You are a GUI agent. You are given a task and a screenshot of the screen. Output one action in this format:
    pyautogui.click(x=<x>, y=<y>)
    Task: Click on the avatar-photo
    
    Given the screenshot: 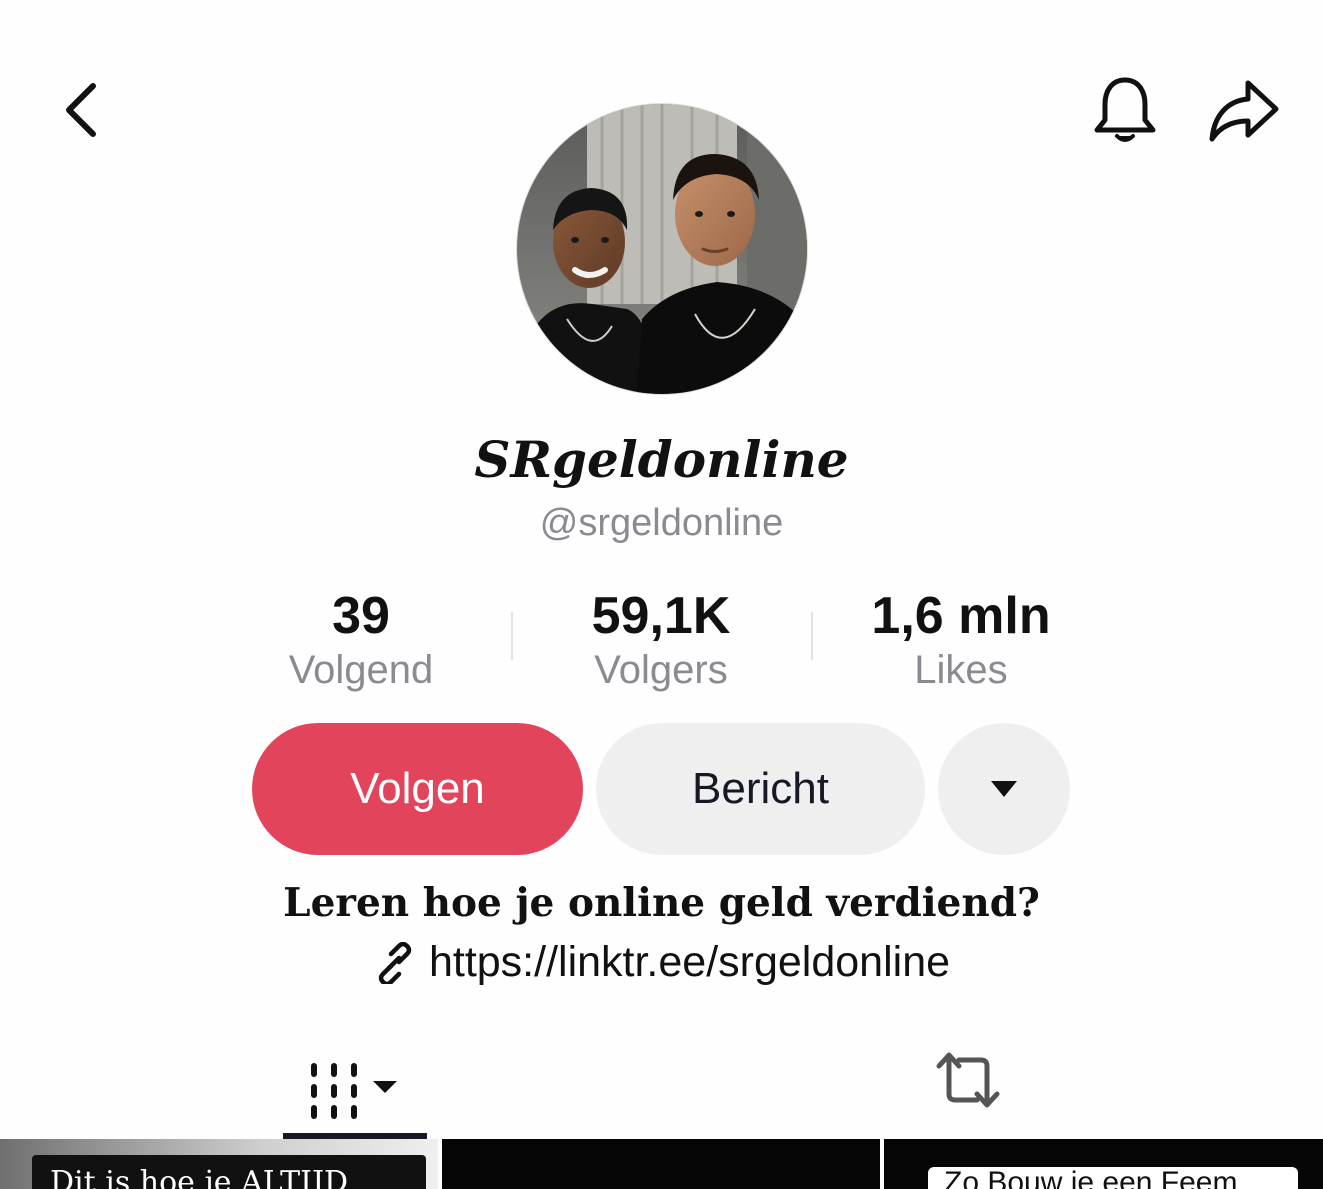 What is the action you would take?
    pyautogui.click(x=662, y=249)
    